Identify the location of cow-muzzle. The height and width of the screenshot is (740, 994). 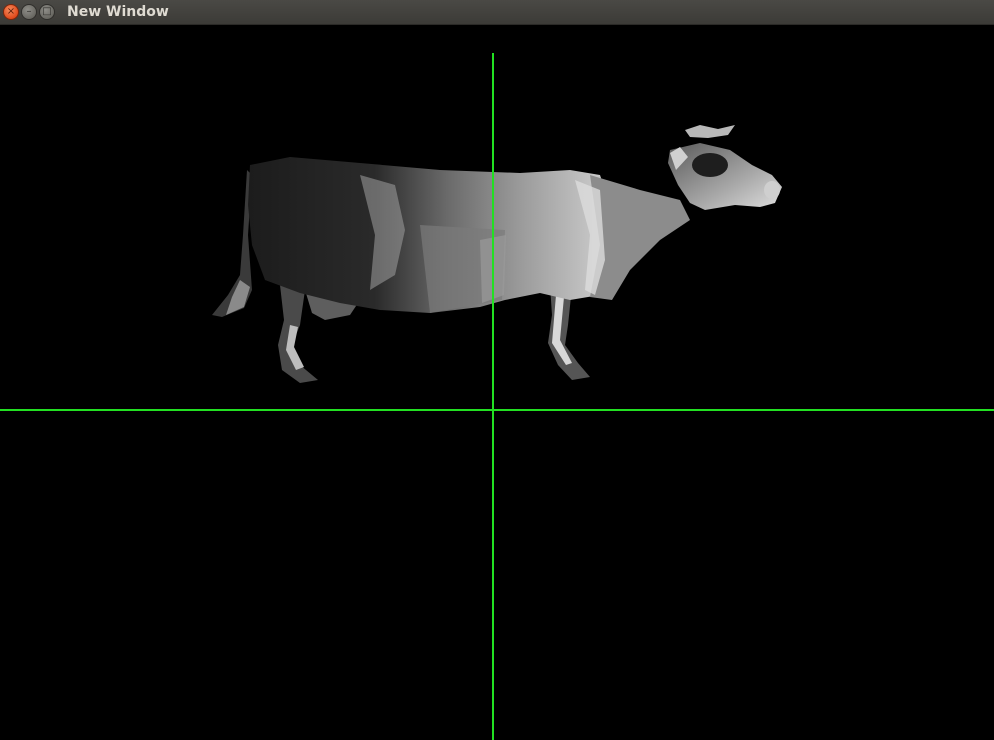
(772, 190).